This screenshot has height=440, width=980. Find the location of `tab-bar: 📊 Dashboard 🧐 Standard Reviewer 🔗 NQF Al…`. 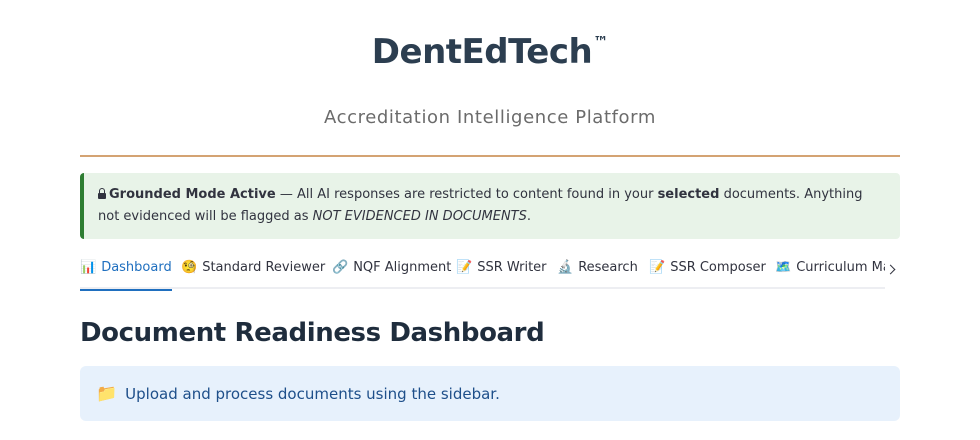

tab-bar: 📊 Dashboard 🧐 Standard Reviewer 🔗 NQF Al… is located at coordinates (482, 273).